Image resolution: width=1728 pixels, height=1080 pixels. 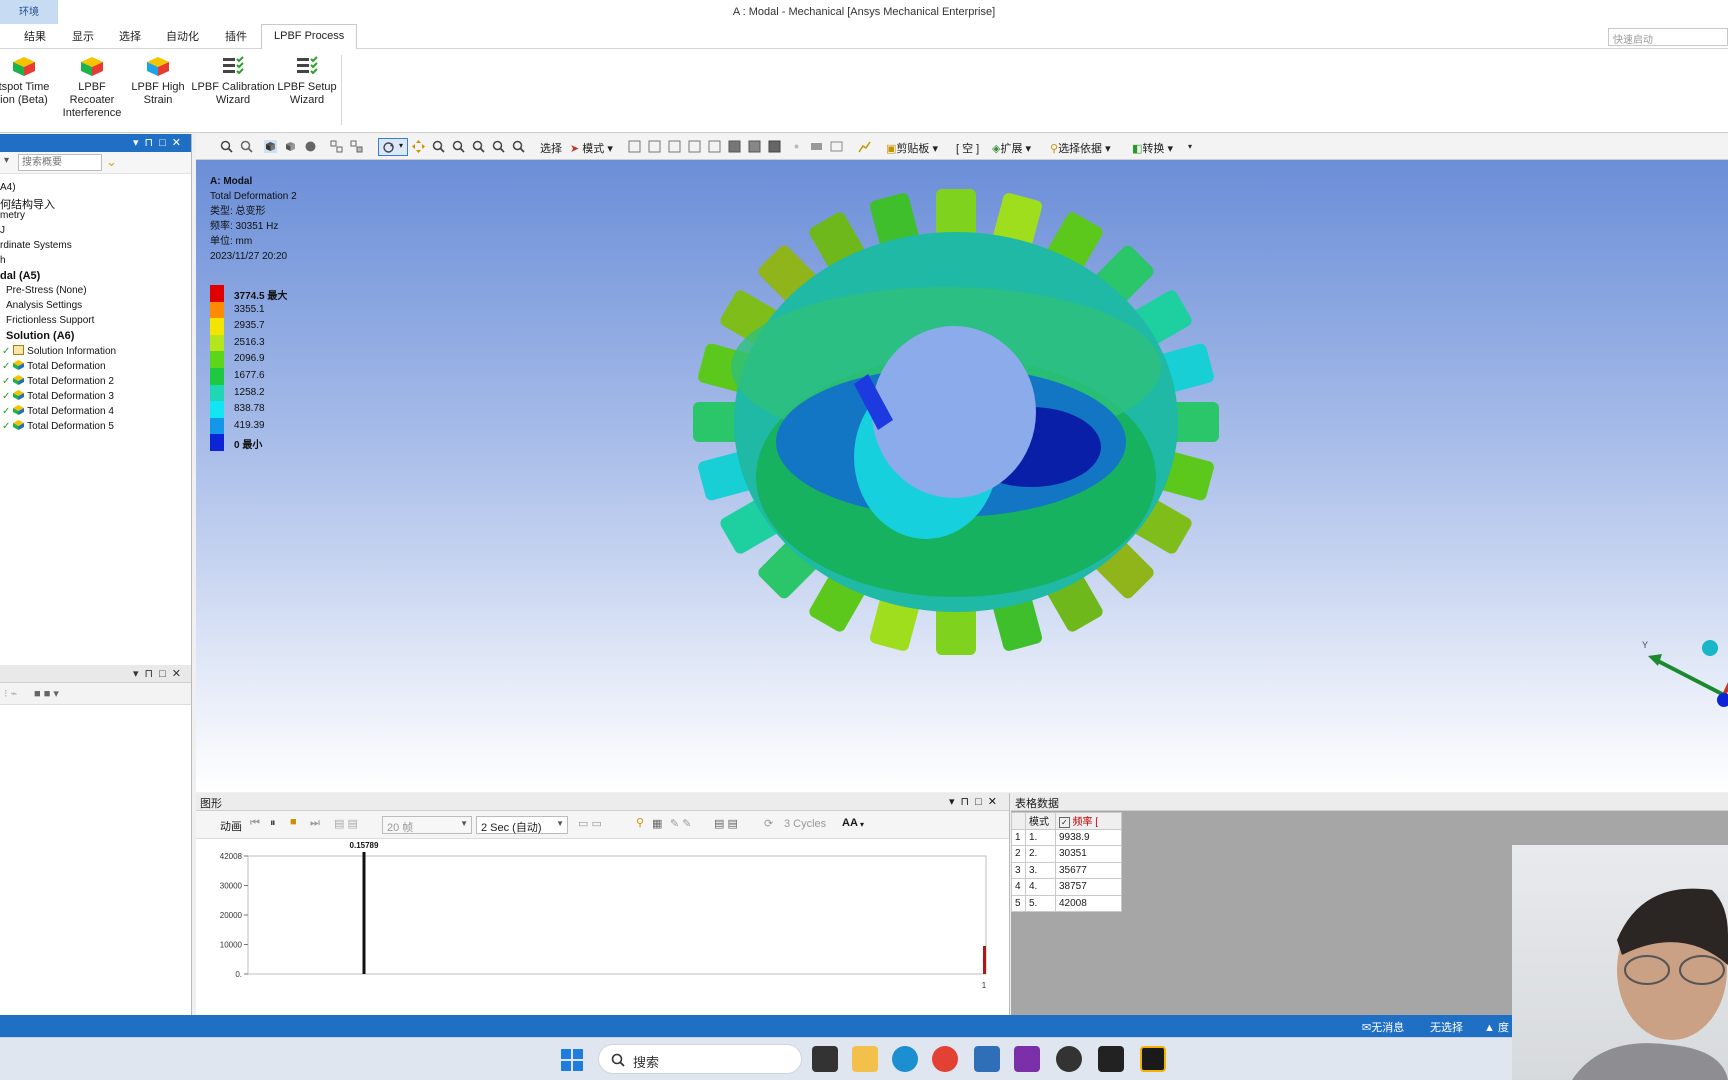 I want to click on zoom-out-icon, so click(x=246, y=146).